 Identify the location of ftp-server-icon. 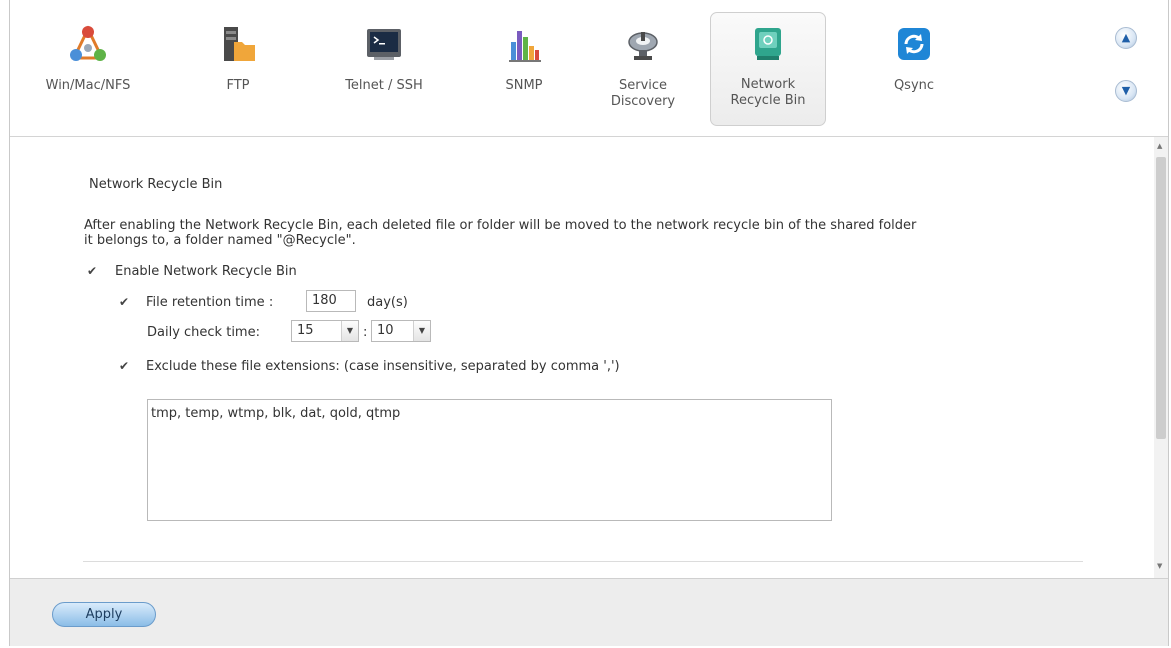
(239, 44).